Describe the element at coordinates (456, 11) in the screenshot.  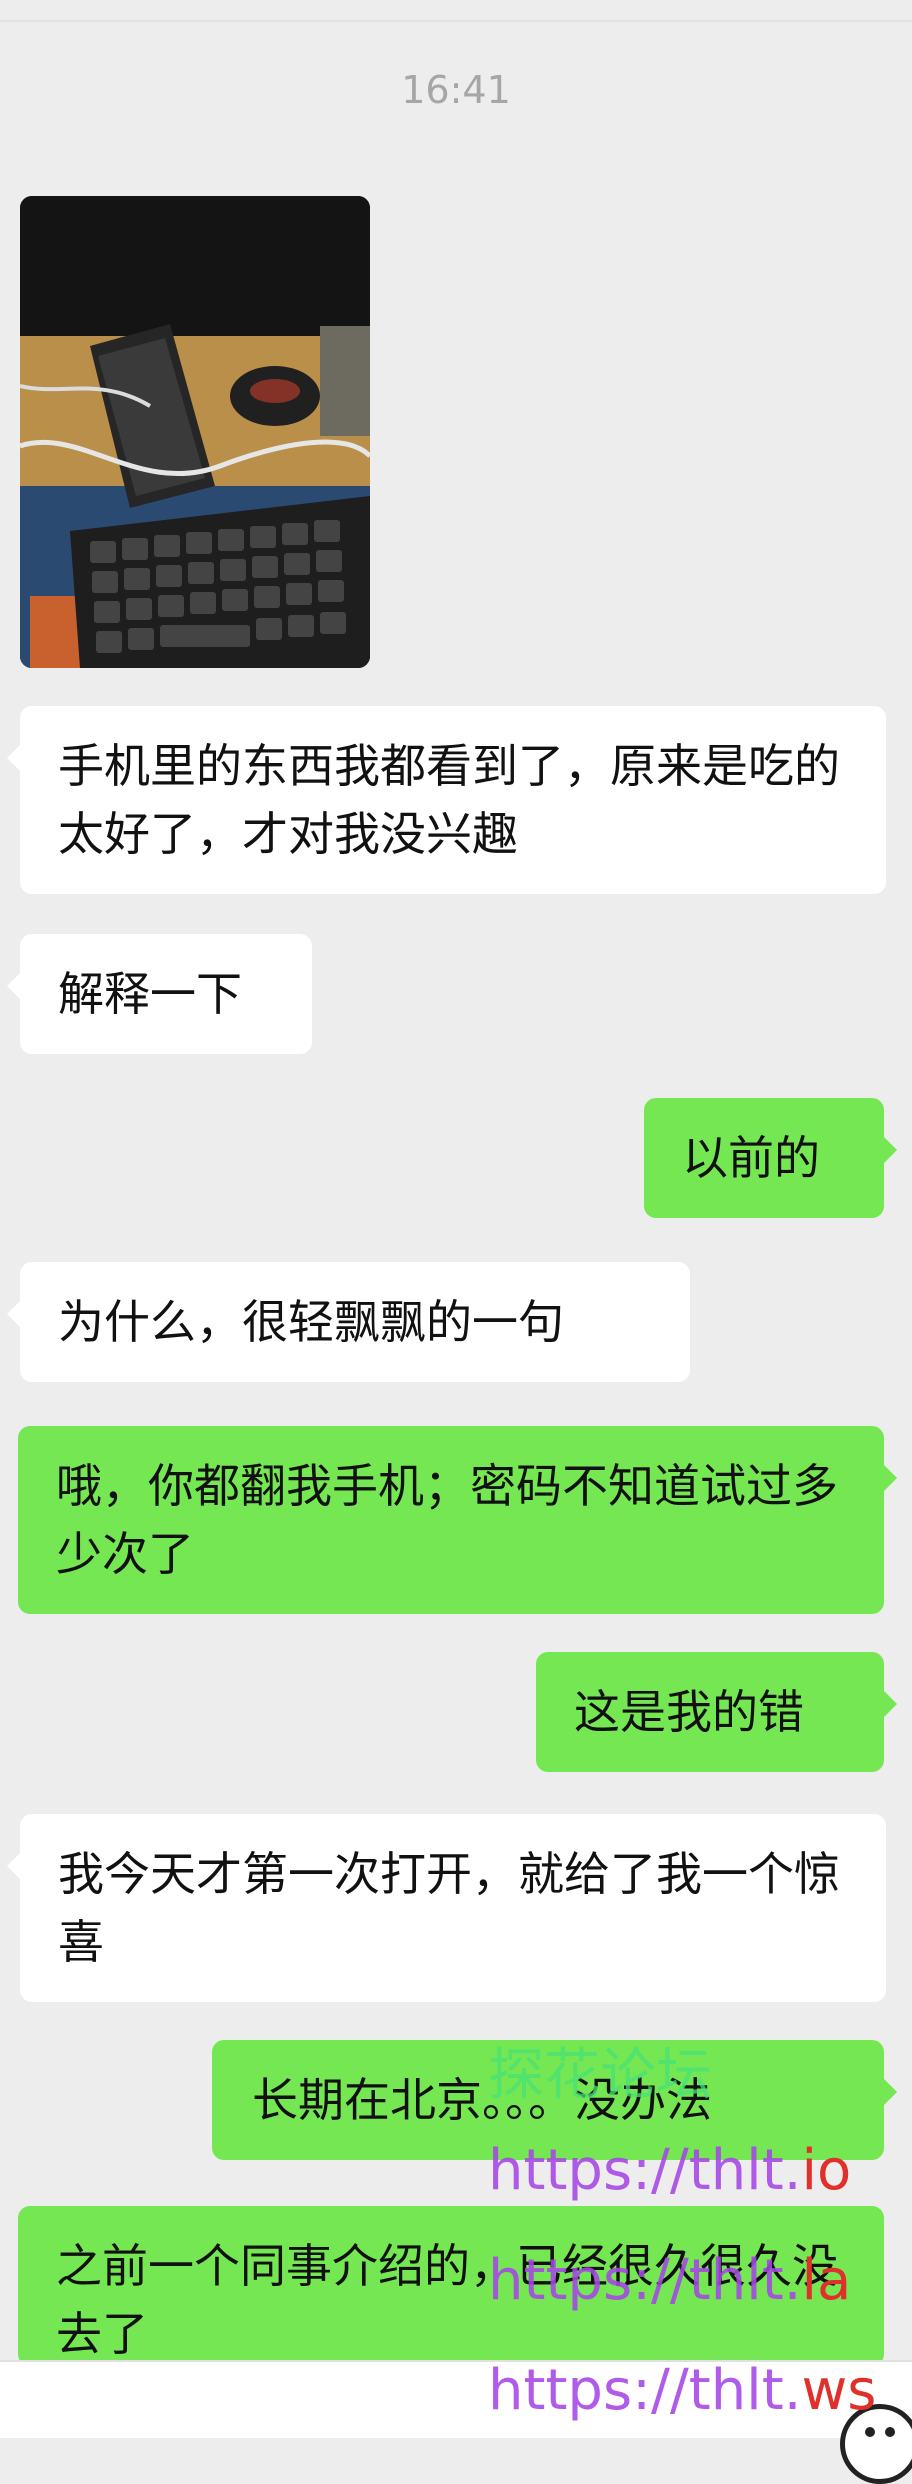
I see `top-divider` at that location.